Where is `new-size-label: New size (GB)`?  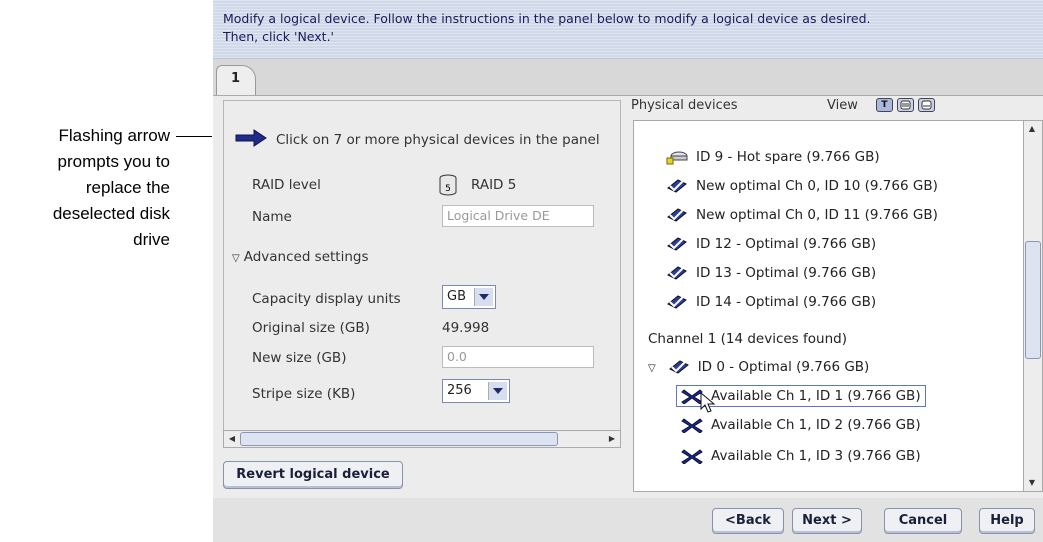 new-size-label: New size (GB) is located at coordinates (299, 358).